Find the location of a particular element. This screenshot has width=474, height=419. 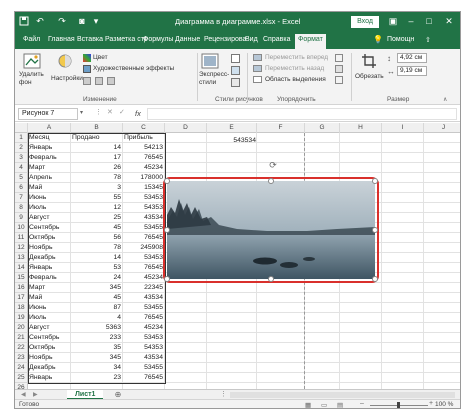

table-cell: Март is located at coordinates (49, 288).